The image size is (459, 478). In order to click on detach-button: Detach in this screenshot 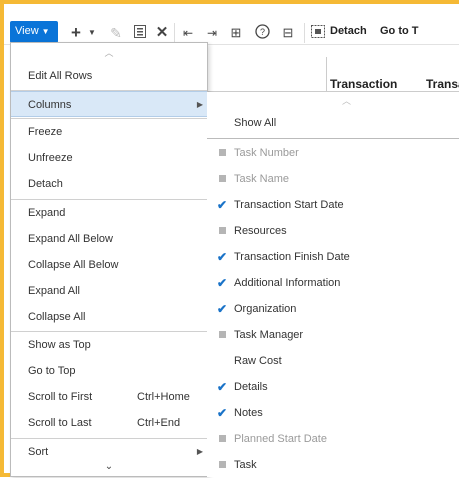, I will do `click(348, 31)`.